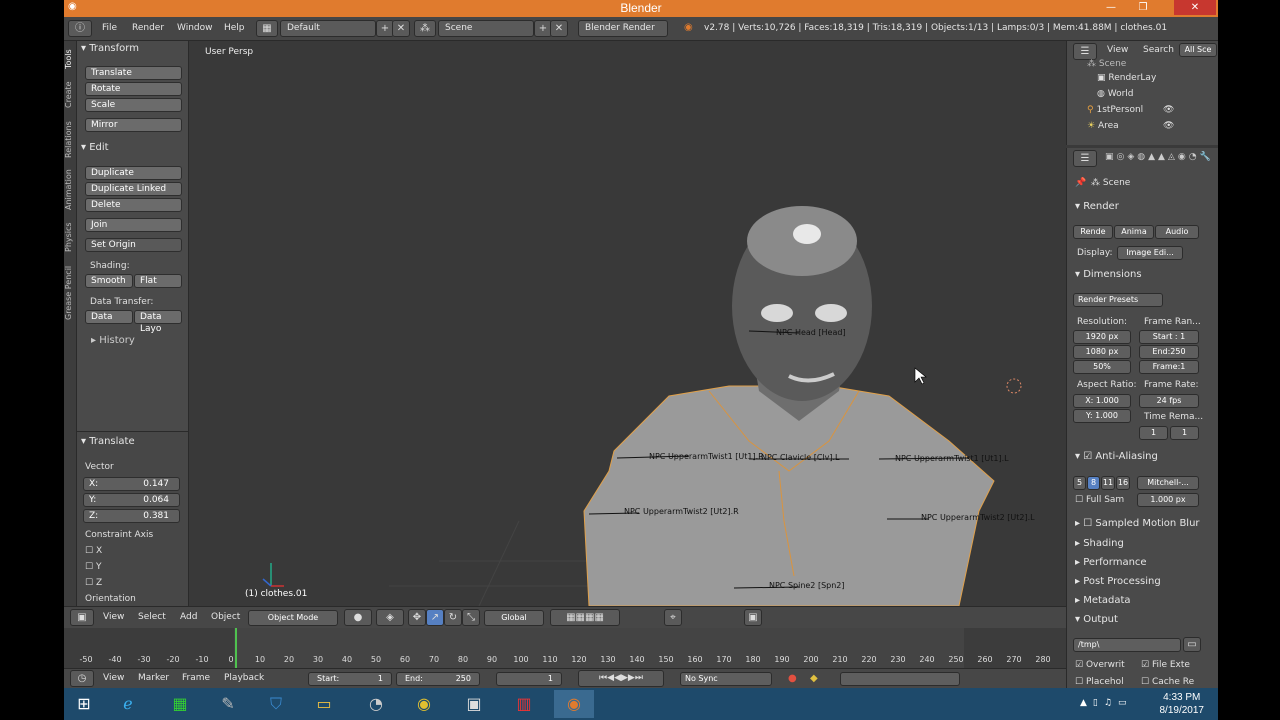 This screenshot has width=1280, height=720. I want to click on snap-icon: ⌖, so click(673, 617).